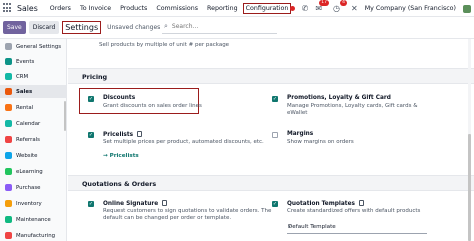 The image size is (474, 241). What do you see at coordinates (28, 139) in the screenshot?
I see `sidebar-item-label: Referrals` at bounding box center [28, 139].